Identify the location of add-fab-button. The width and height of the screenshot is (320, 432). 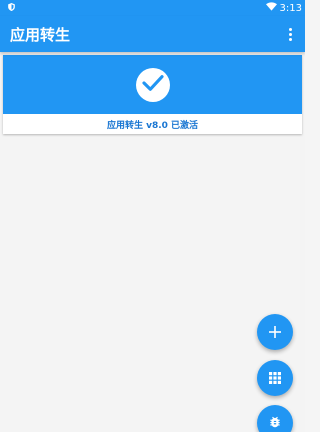
(275, 332).